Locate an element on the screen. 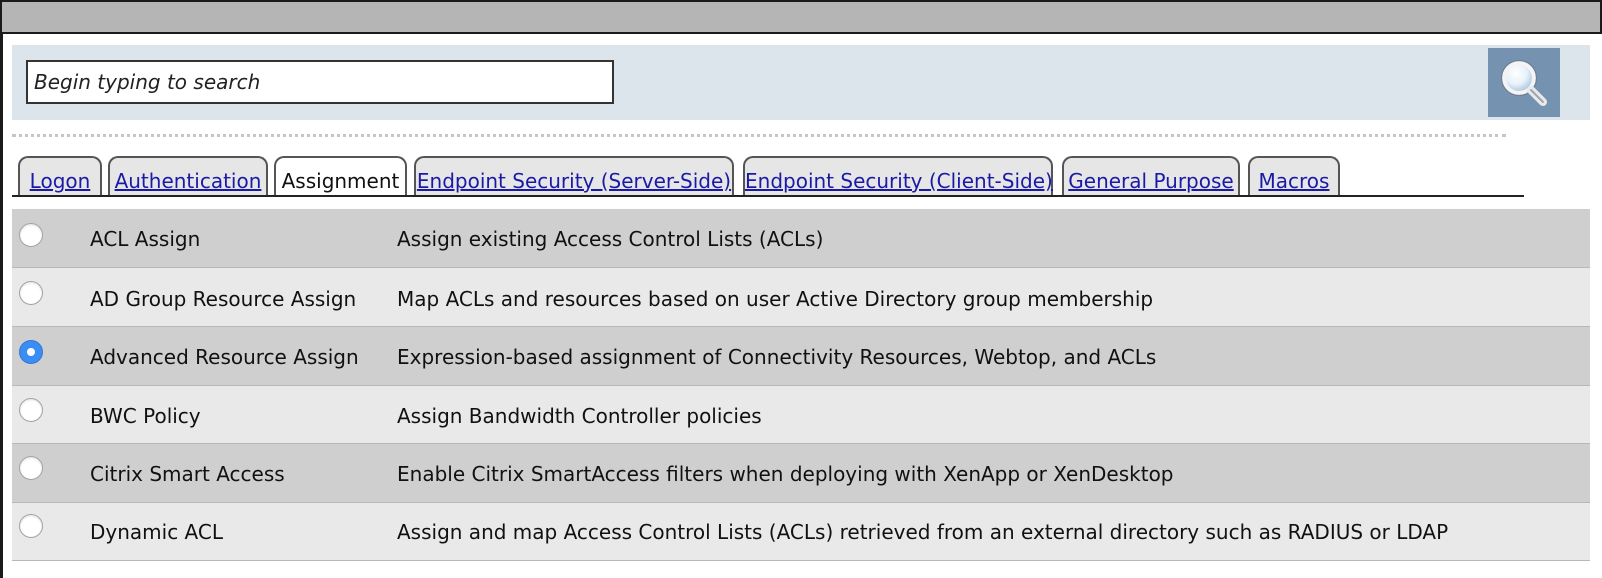  item-name: AD Group Resource Assign is located at coordinates (223, 299).